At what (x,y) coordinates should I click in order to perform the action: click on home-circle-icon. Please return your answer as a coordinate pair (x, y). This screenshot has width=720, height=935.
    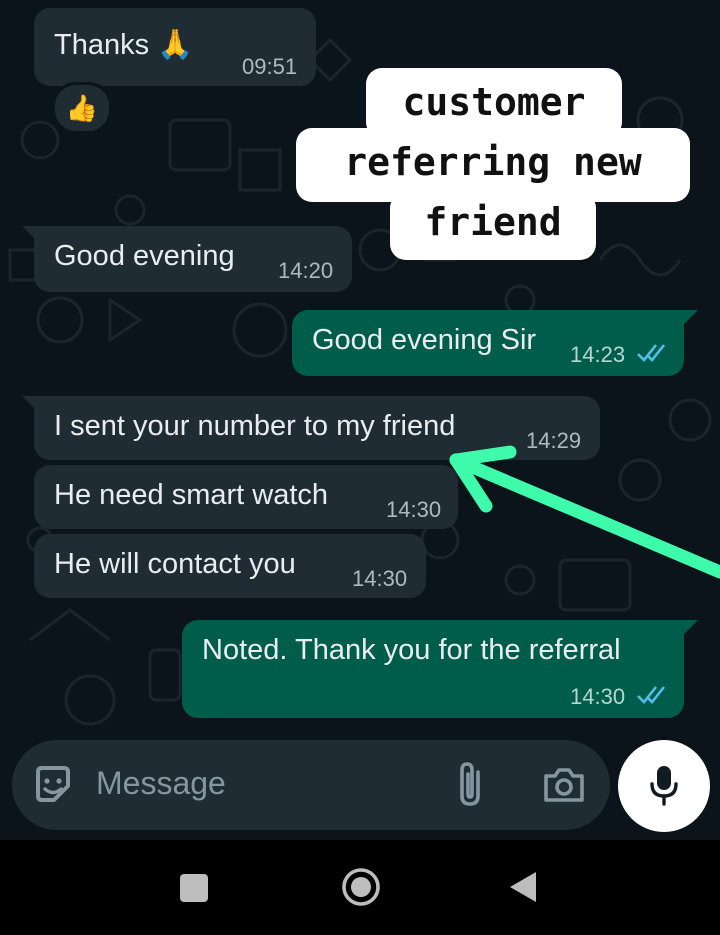
    Looking at the image, I should click on (361, 887).